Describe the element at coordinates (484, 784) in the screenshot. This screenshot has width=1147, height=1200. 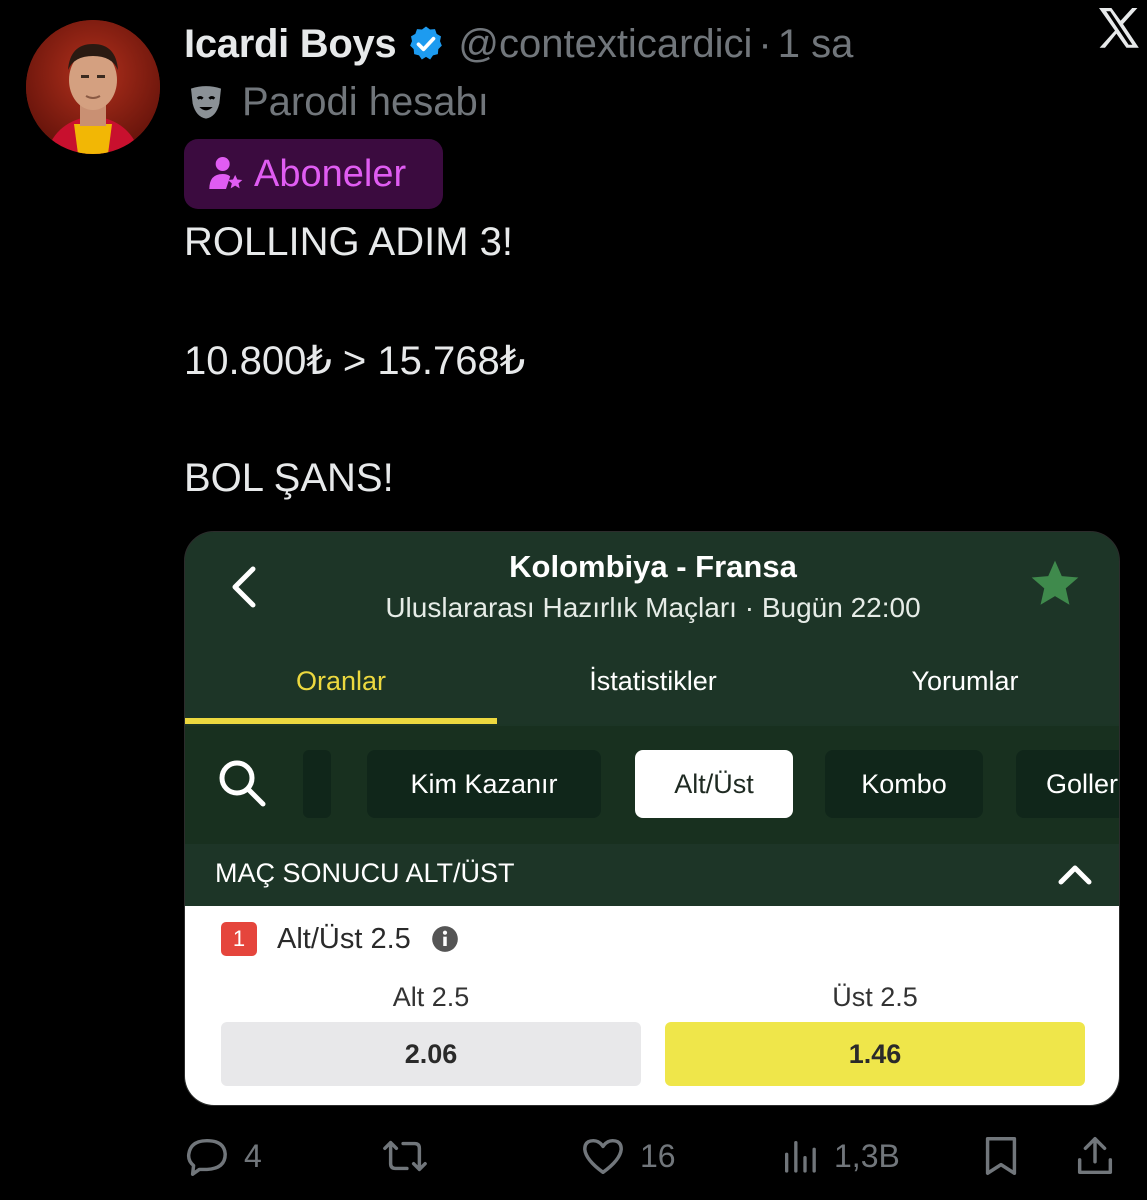
I see `filter-chip-kim-kazanir: Kim Kazanır` at that location.